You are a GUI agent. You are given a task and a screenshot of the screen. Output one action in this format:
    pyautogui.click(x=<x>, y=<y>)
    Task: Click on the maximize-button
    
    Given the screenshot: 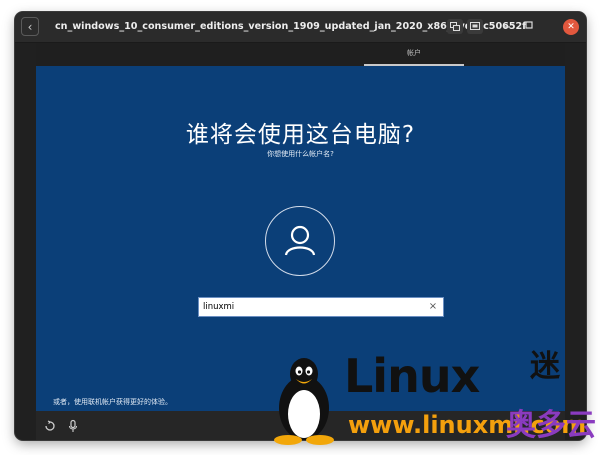 What is the action you would take?
    pyautogui.click(x=529, y=27)
    